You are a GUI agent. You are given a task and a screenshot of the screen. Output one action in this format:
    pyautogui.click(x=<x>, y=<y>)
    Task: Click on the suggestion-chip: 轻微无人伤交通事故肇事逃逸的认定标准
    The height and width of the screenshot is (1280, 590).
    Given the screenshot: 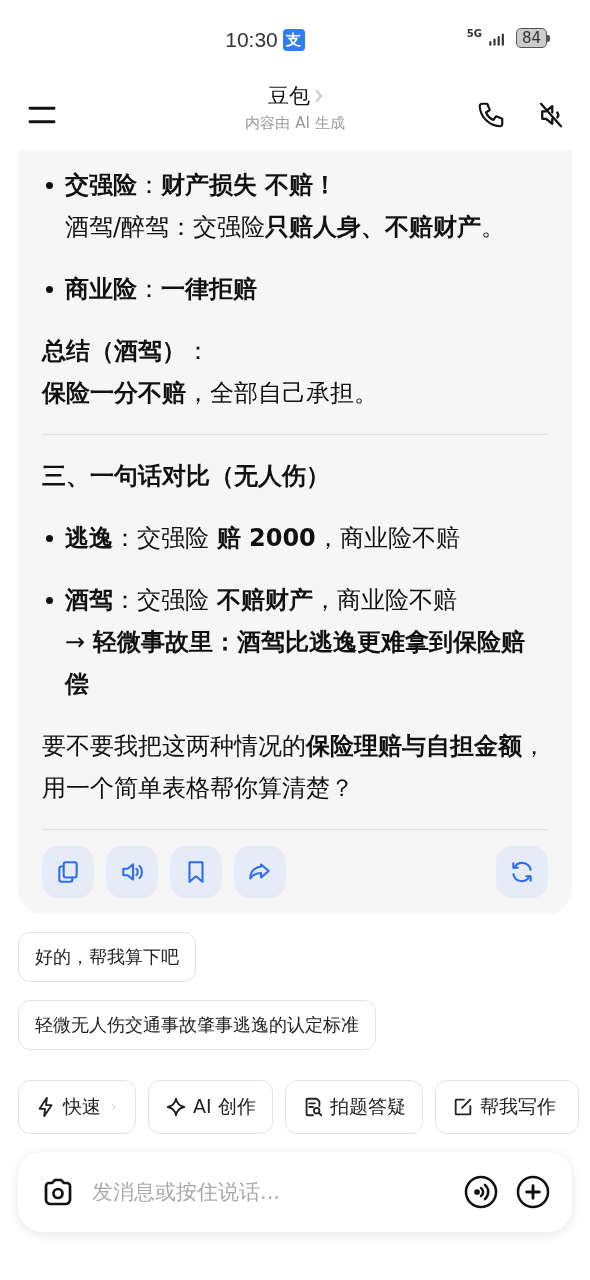 What is the action you would take?
    pyautogui.click(x=197, y=1025)
    